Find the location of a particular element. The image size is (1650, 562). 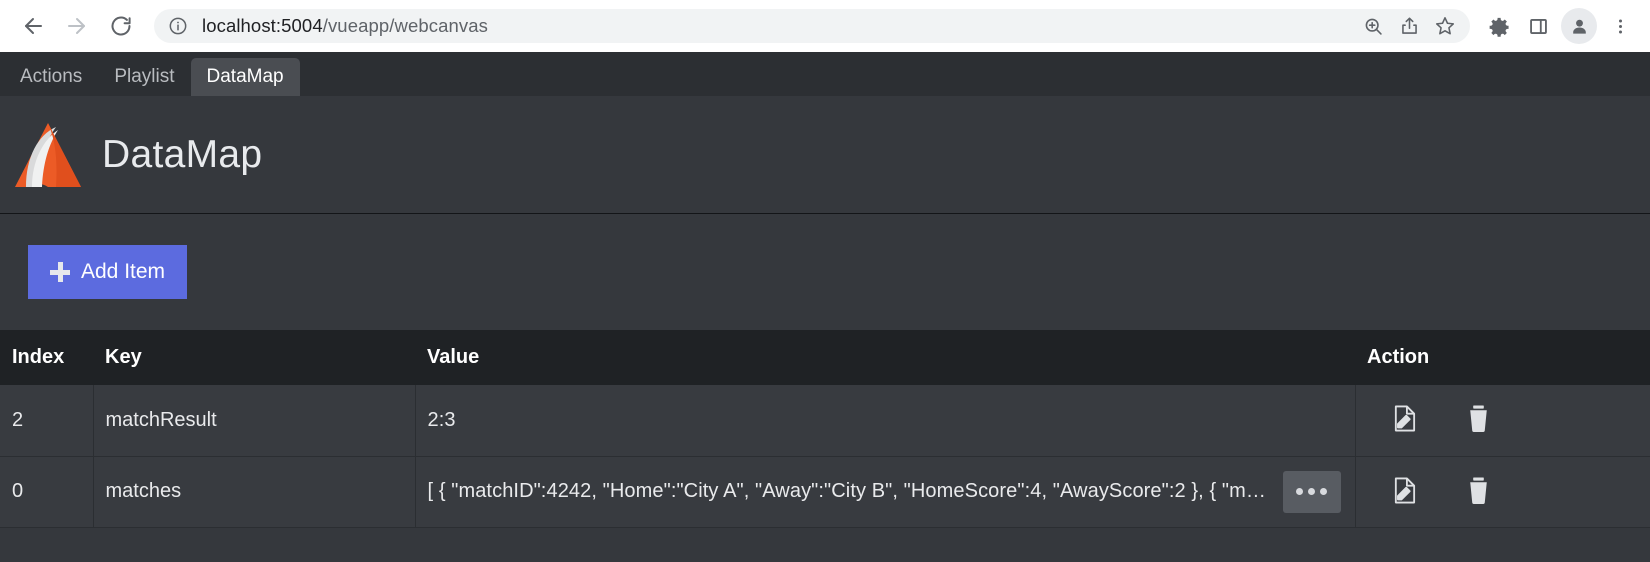

cell-index: 2 is located at coordinates (47, 421).